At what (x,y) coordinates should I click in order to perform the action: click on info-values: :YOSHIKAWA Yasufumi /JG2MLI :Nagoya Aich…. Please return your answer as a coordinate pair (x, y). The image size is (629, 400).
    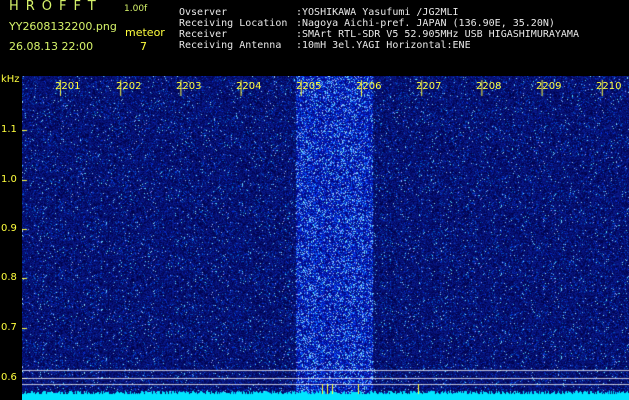
    Looking at the image, I should click on (437, 29).